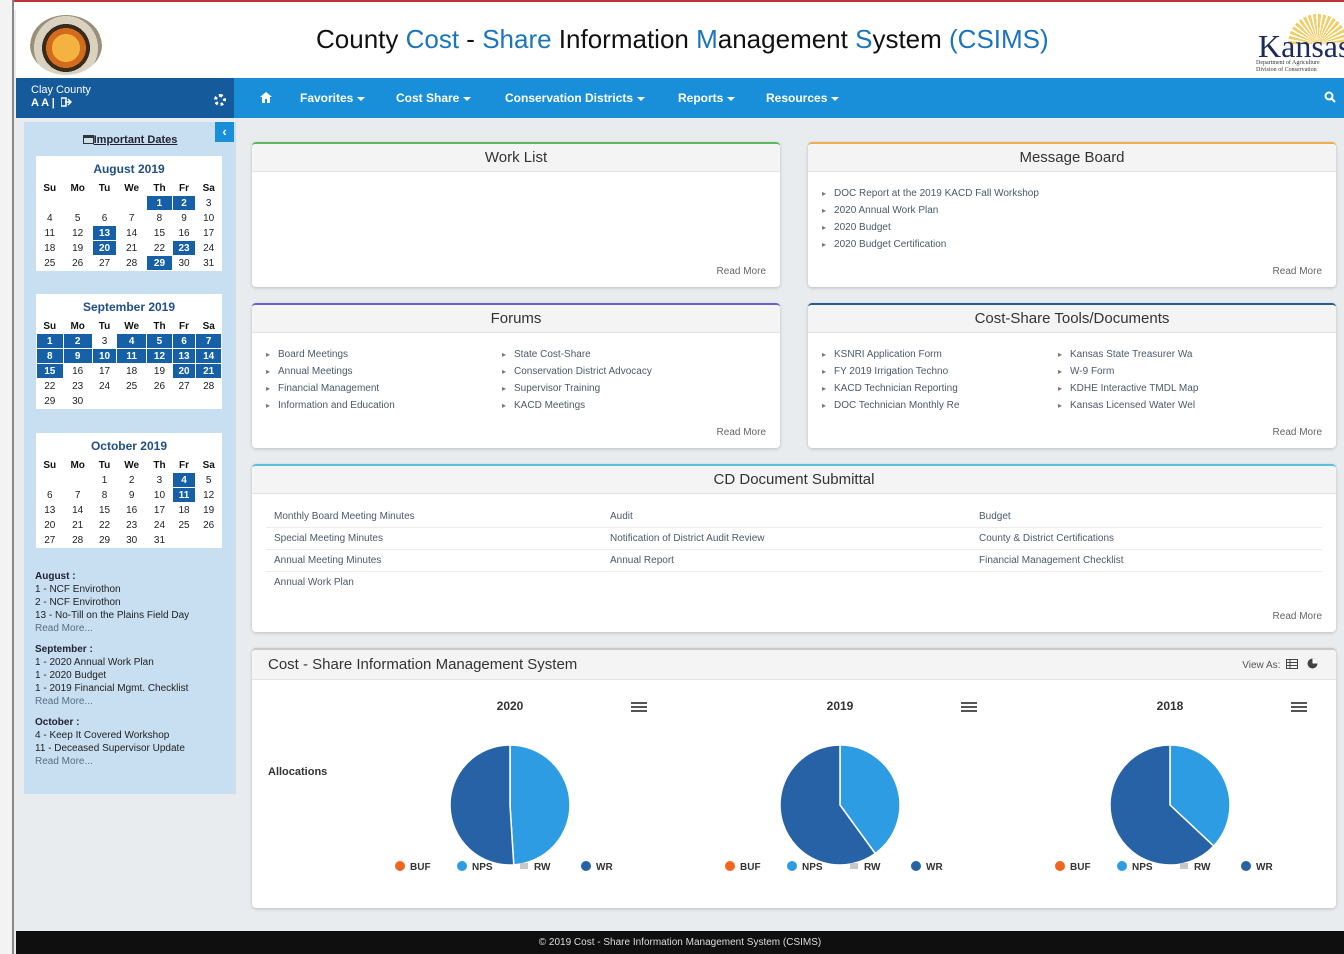 This screenshot has height=954, width=1344. Describe the element at coordinates (220, 100) in the screenshot. I see `gear-icon` at that location.